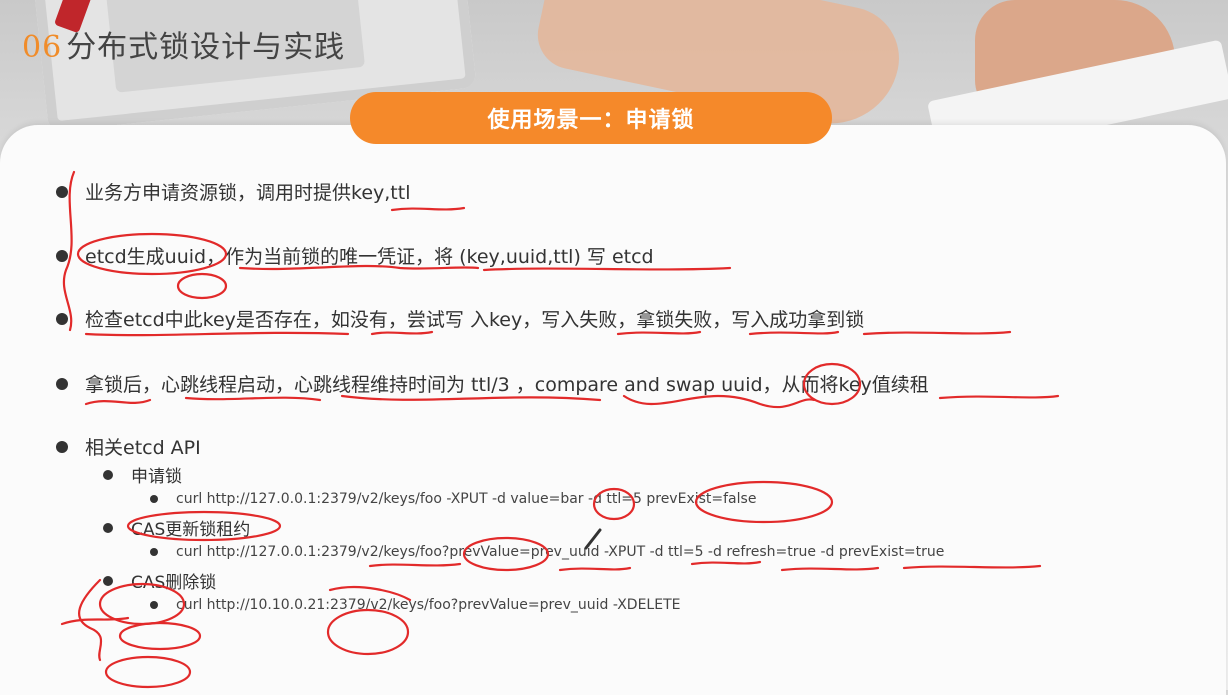 This screenshot has width=1228, height=695. I want to click on scenario-banner: 使用场景一：申请锁, so click(591, 118).